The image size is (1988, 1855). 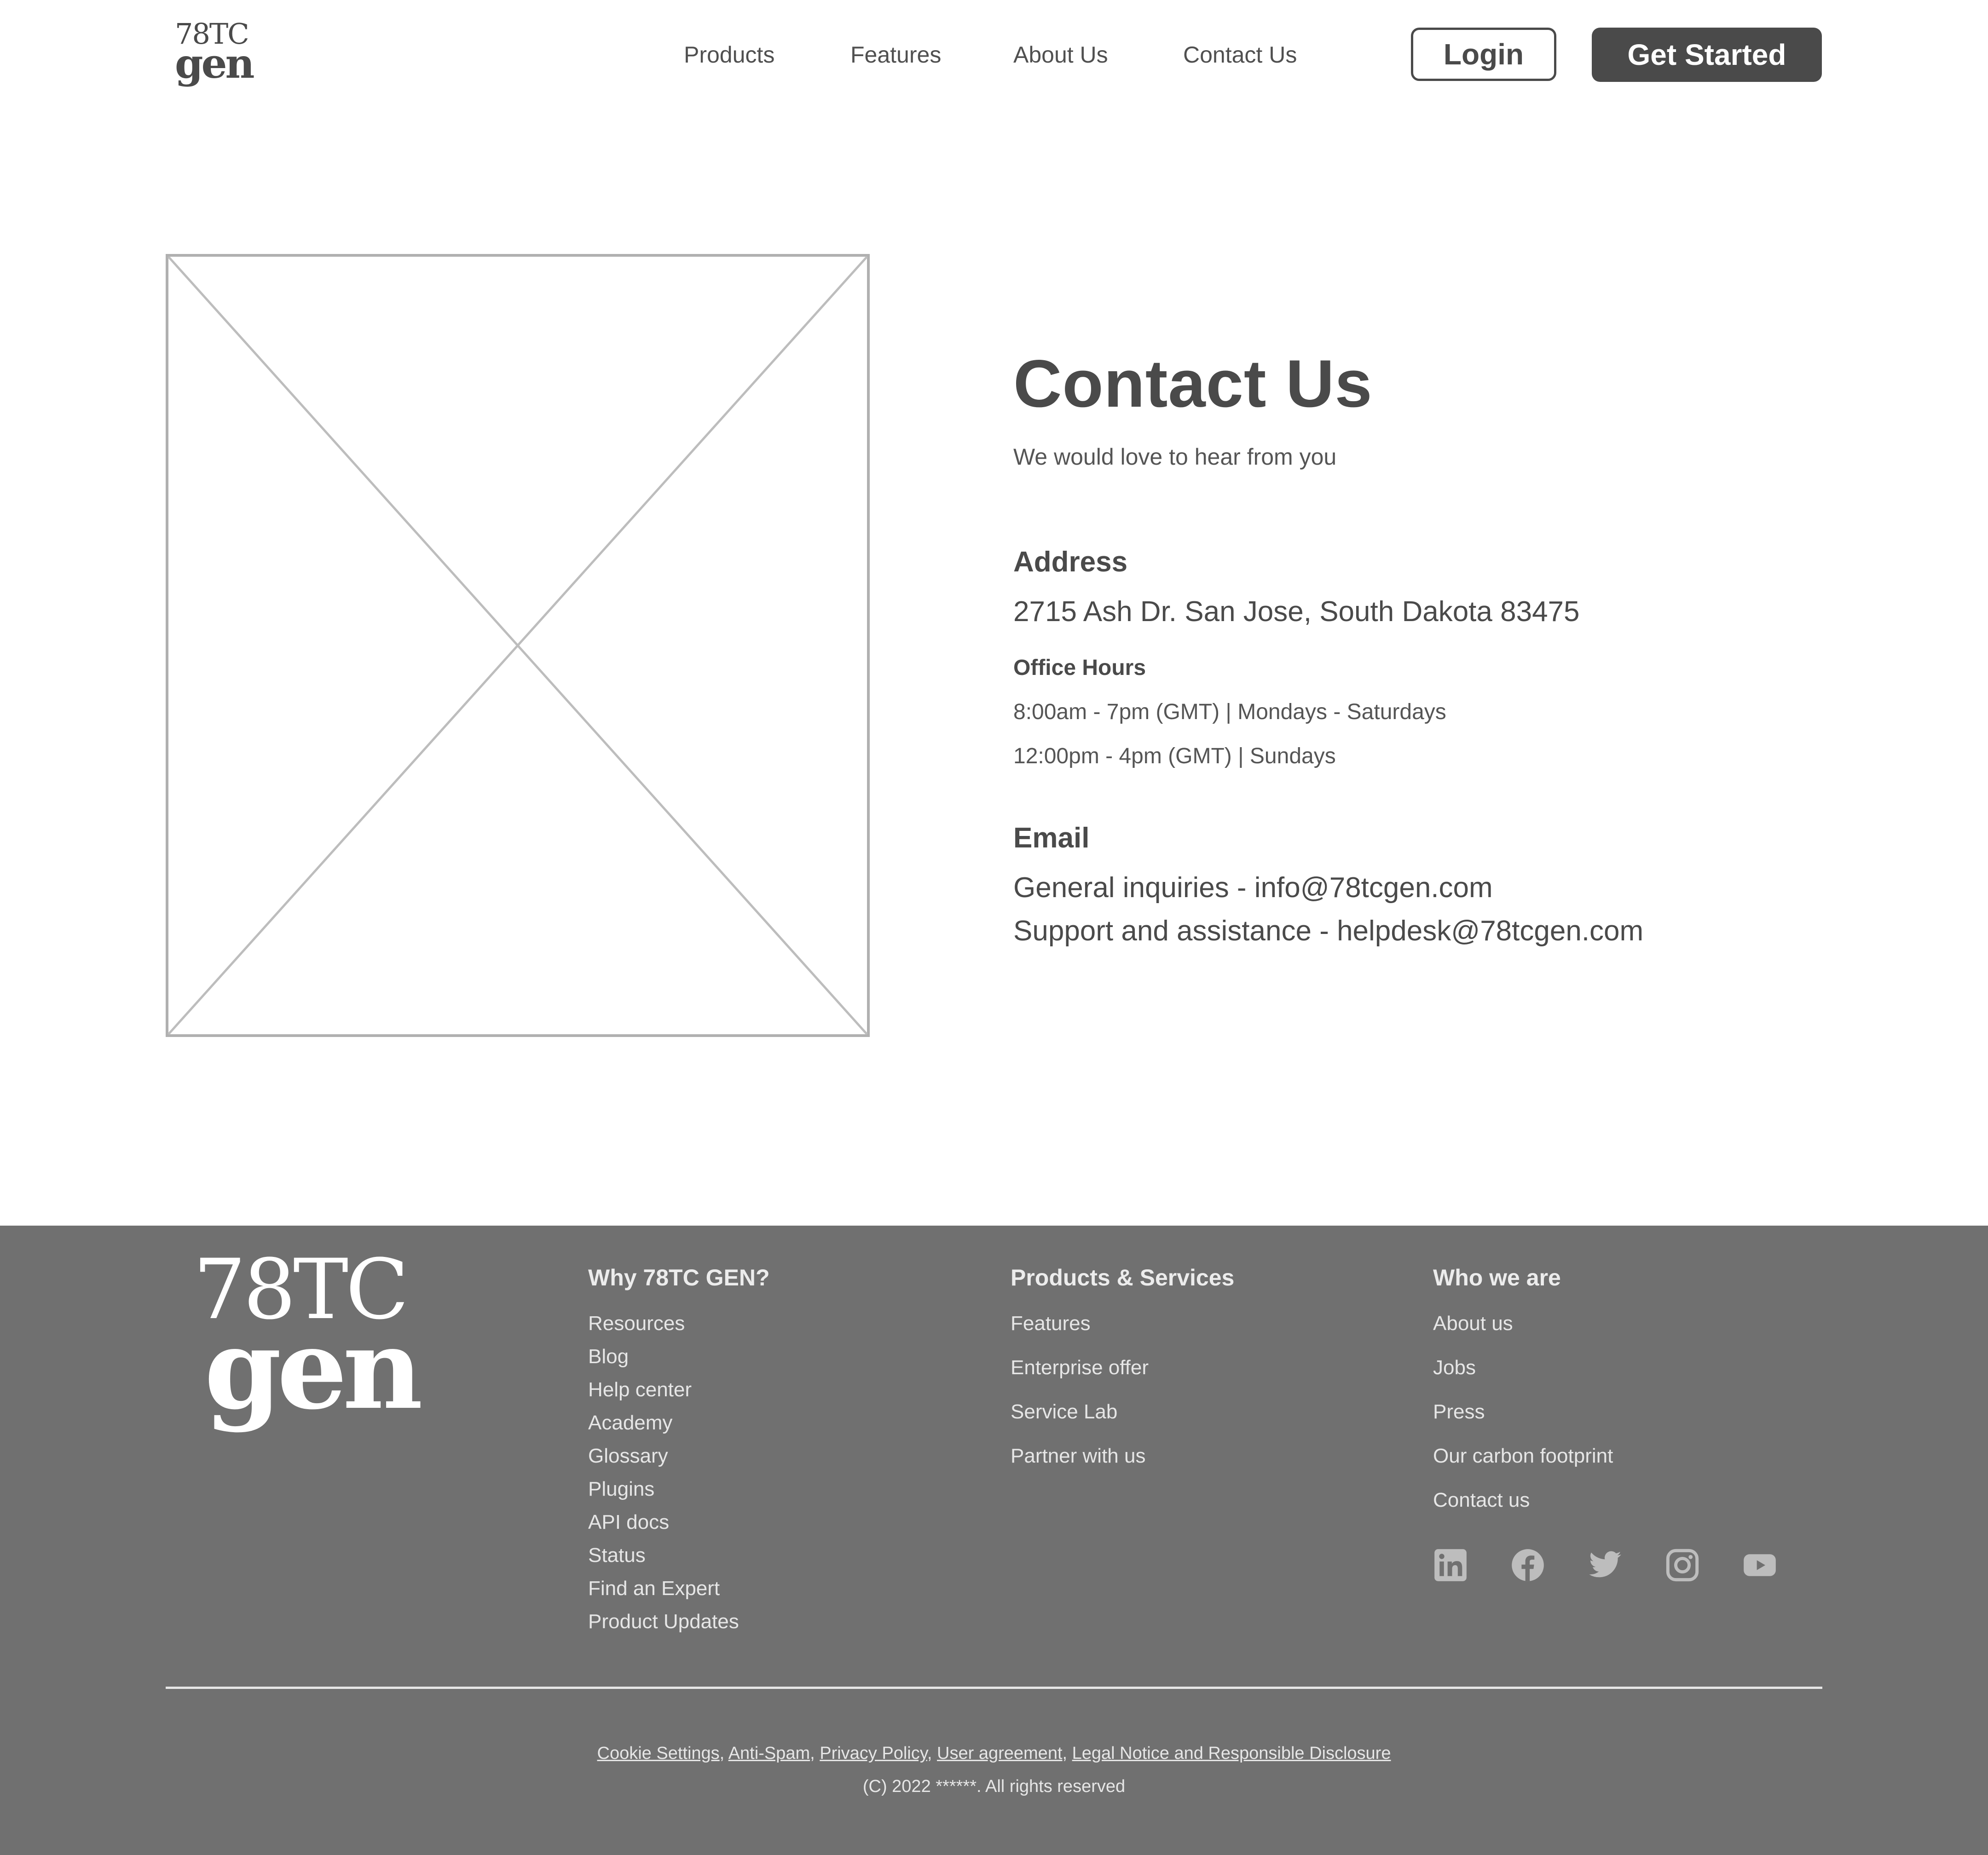 What do you see at coordinates (313, 1369) in the screenshot?
I see `footer-logo-line2: gen` at bounding box center [313, 1369].